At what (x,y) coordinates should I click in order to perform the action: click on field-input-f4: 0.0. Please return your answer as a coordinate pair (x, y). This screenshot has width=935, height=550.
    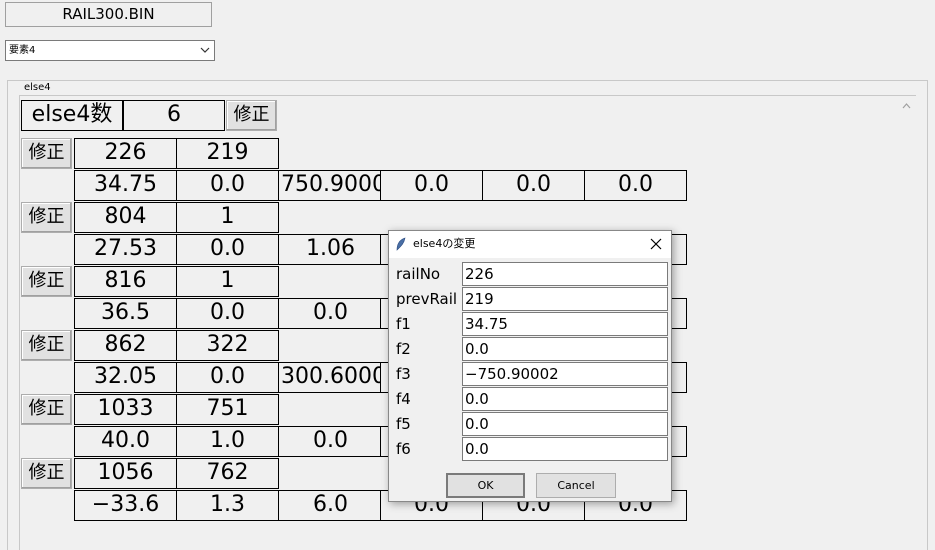
    Looking at the image, I should click on (565, 399).